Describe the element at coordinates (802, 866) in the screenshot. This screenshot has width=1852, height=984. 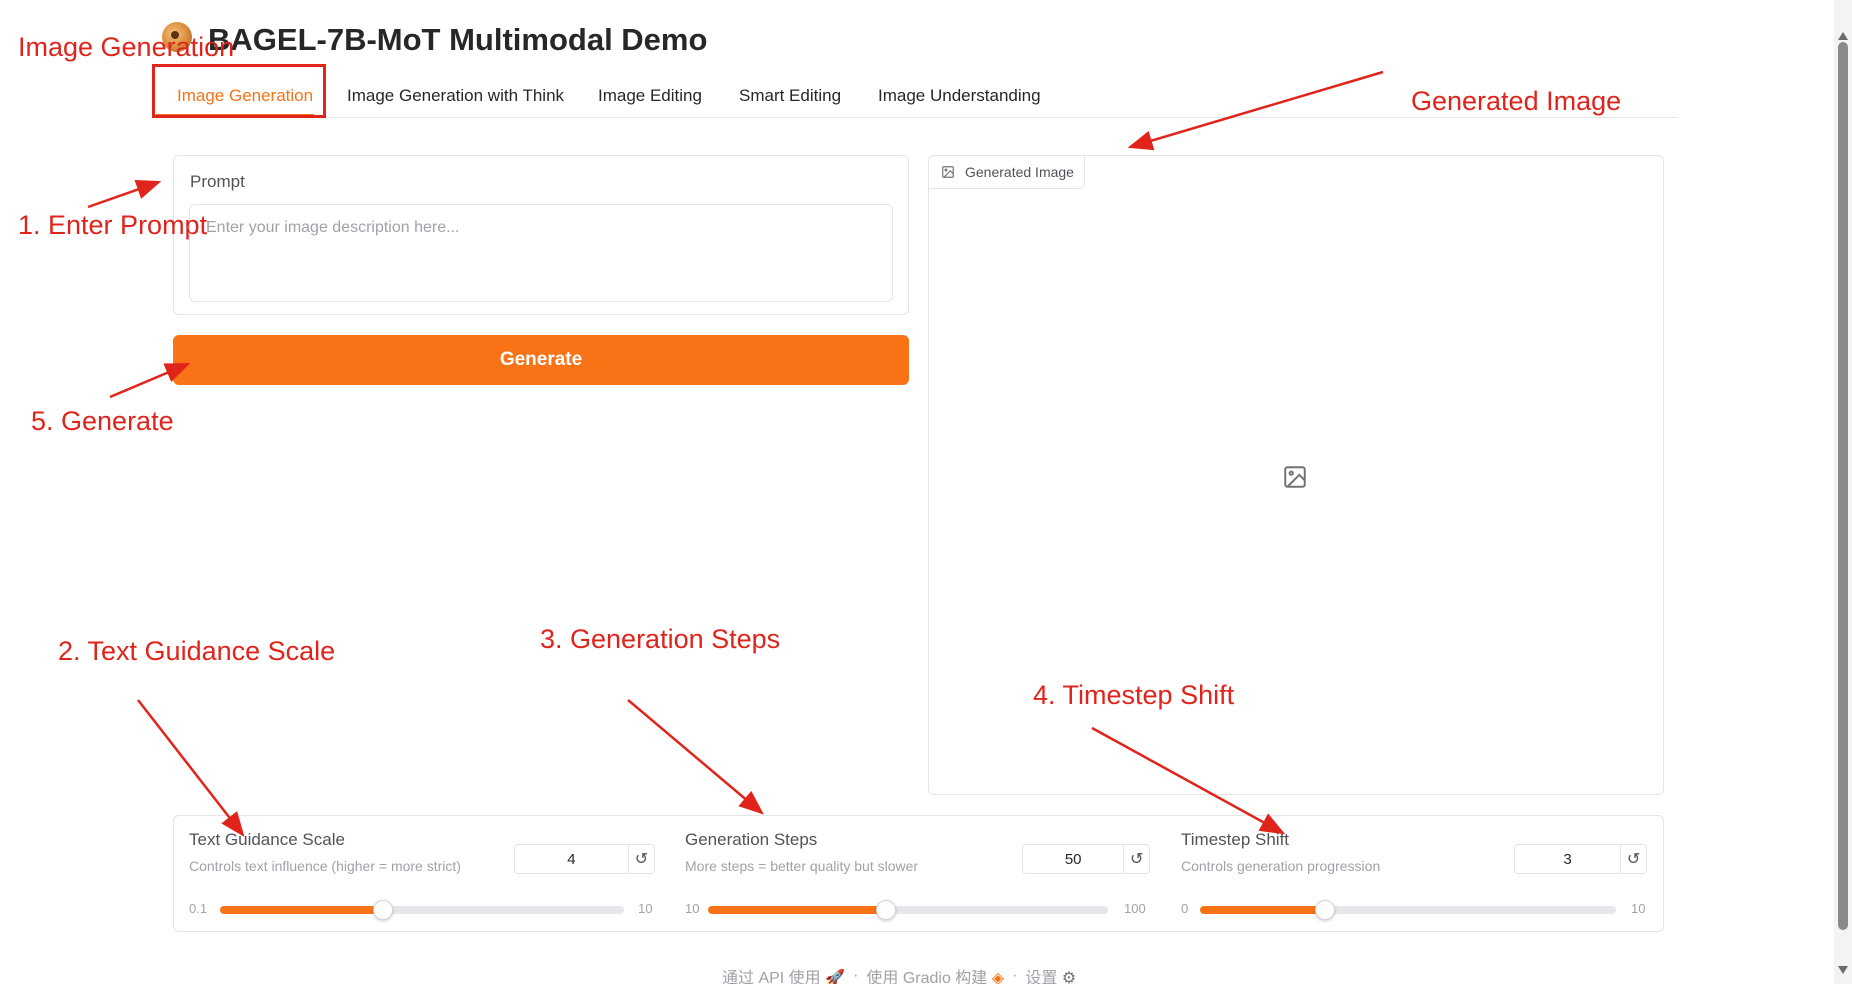
I see `slider-info: More steps = better quality but slower` at that location.